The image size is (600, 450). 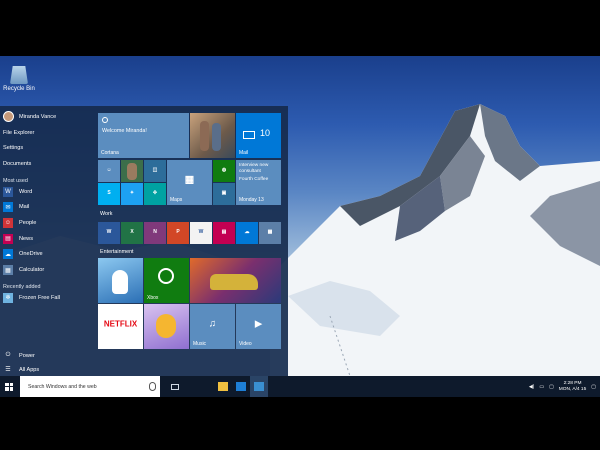 I want to click on tile-onedrive: ☁, so click(x=247, y=233).